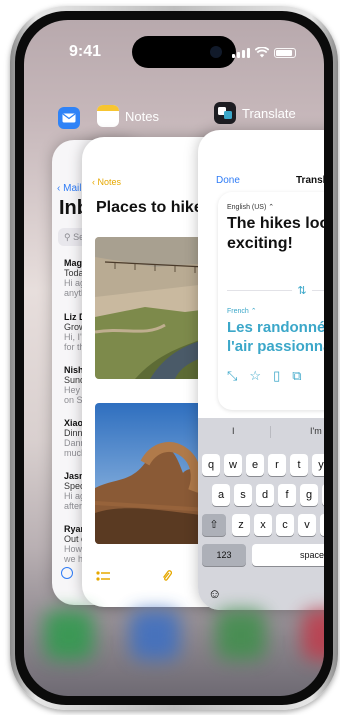  I want to click on battery-icon, so click(285, 53).